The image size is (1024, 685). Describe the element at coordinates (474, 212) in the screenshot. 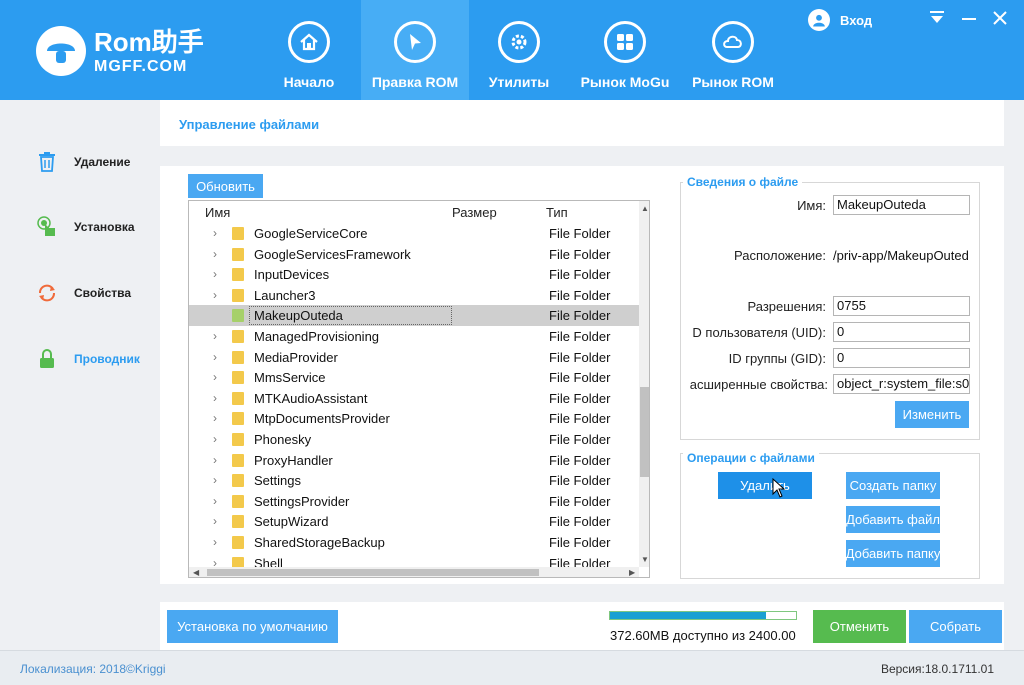

I see `column-header-size: Размер` at that location.